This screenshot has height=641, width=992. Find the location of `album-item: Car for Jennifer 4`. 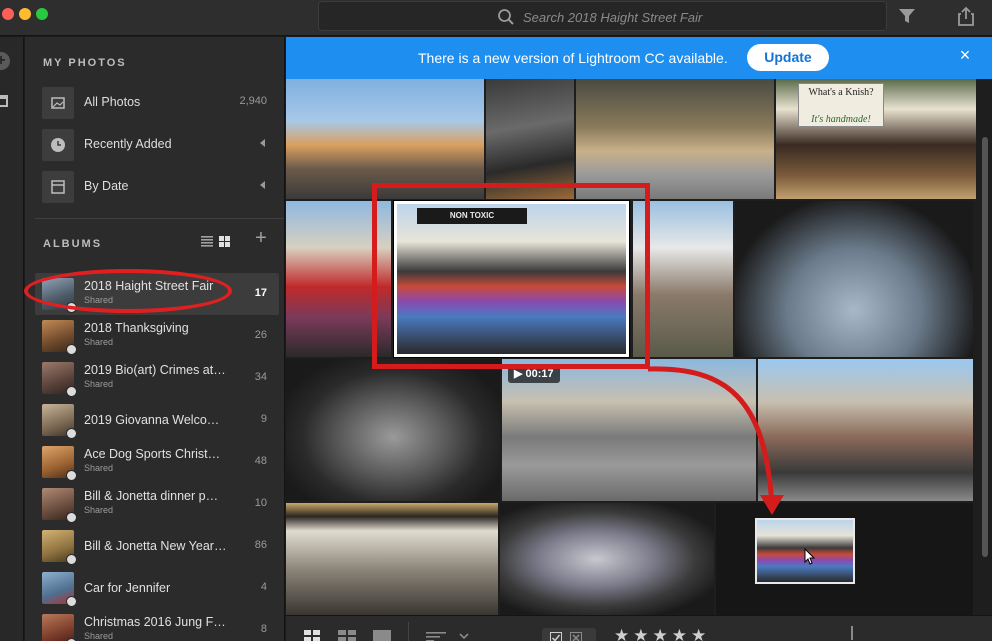

album-item: Car for Jennifer 4 is located at coordinates (157, 588).